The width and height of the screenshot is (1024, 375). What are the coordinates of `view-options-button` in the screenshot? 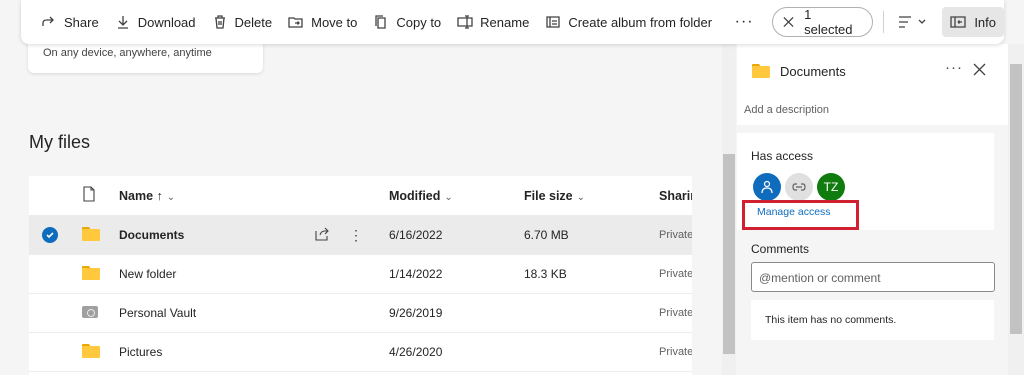 It's located at (913, 22).